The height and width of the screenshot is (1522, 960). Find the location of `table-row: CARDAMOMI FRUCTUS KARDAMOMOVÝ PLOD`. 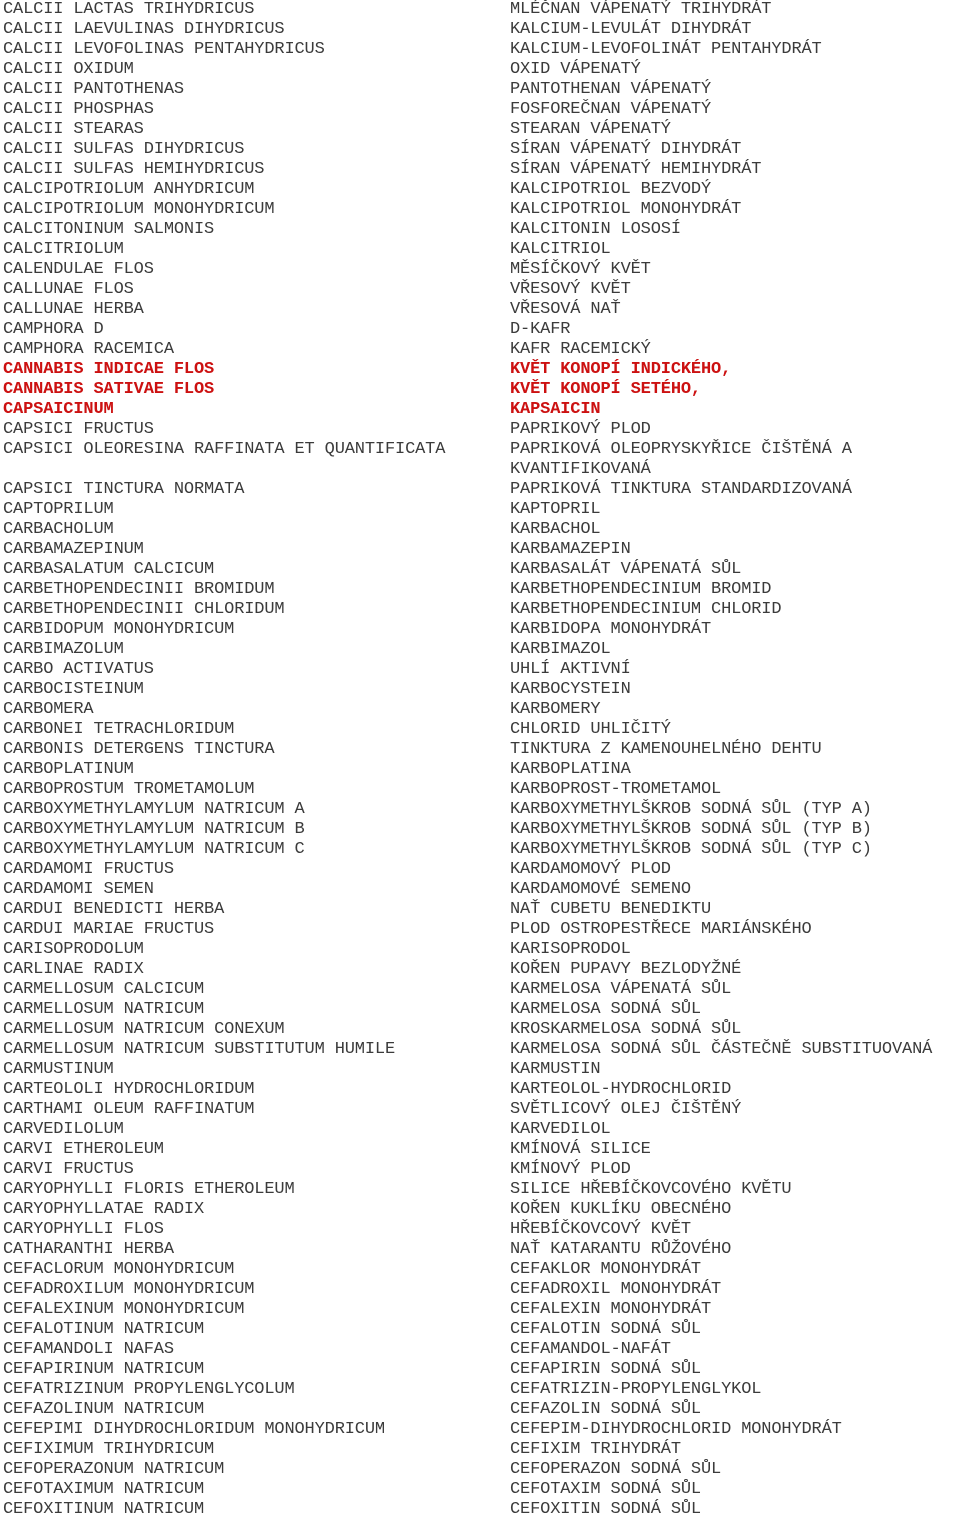

table-row: CARDAMOMI FRUCTUS KARDAMOMOVÝ PLOD is located at coordinates (480, 870).